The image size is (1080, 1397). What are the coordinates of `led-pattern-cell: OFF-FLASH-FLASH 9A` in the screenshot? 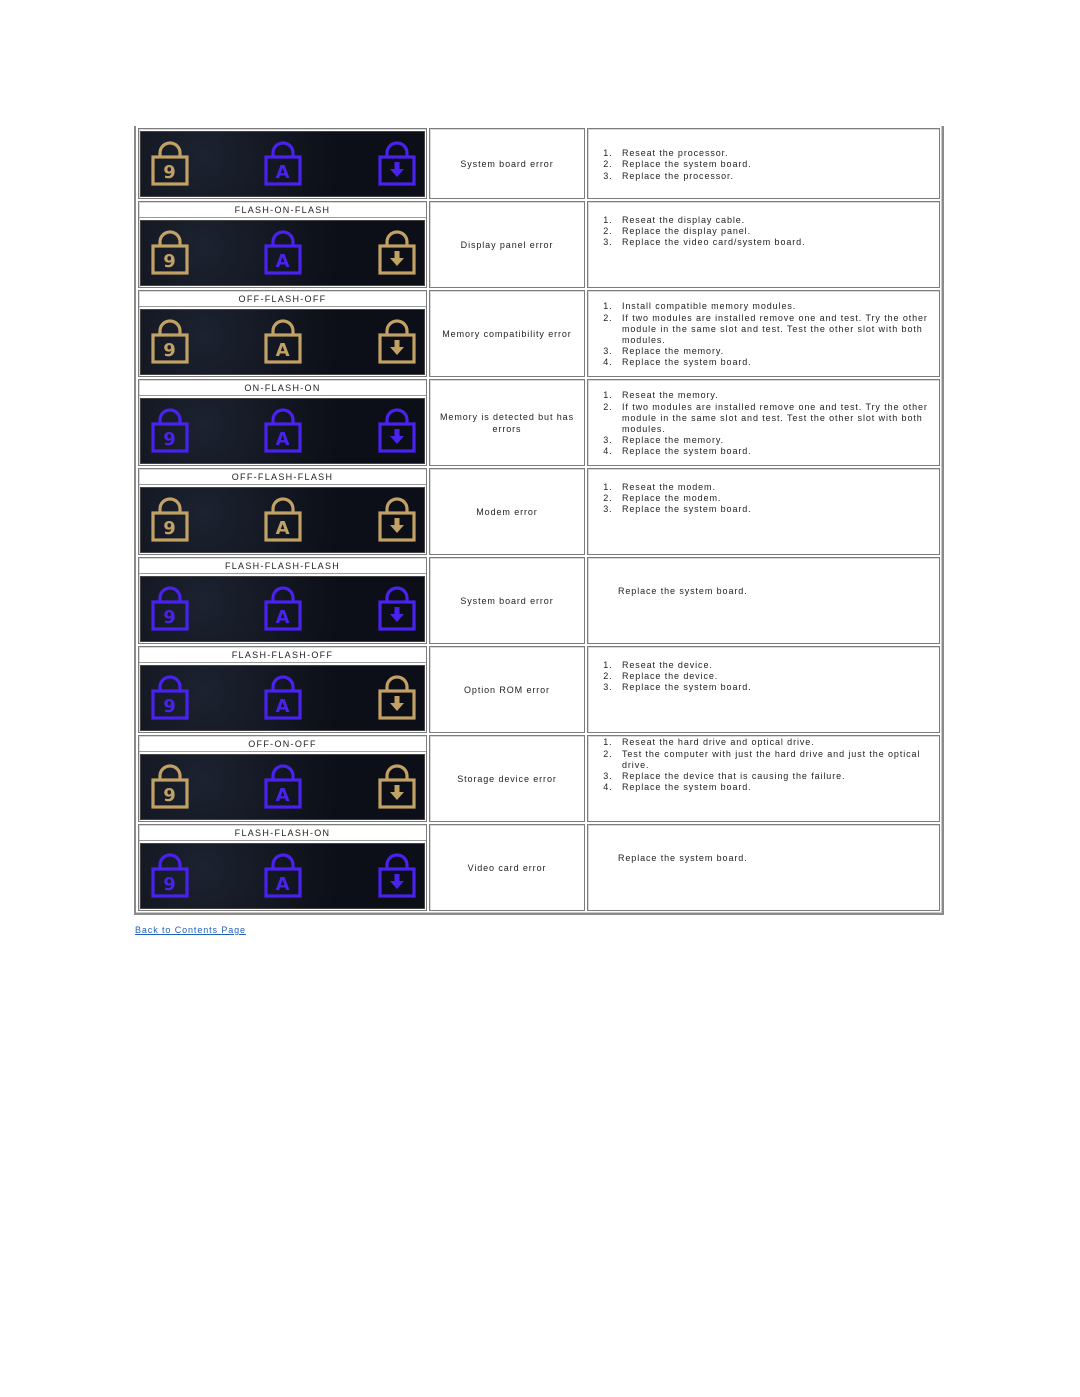 It's located at (282, 511).